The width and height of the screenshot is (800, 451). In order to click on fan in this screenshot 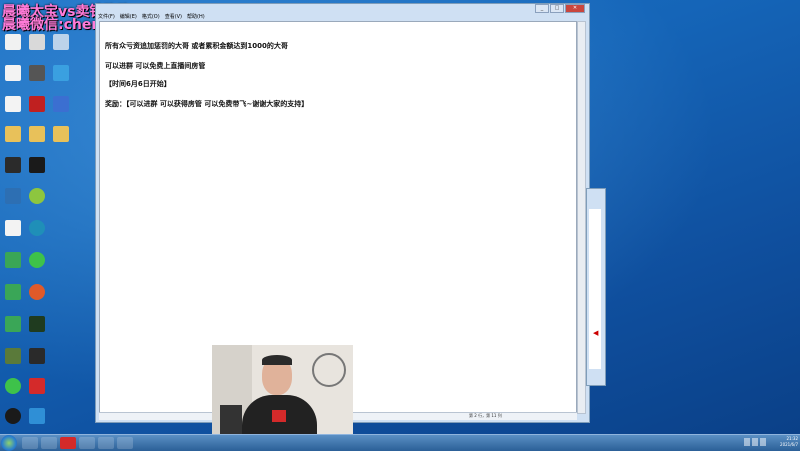, I will do `click(329, 370)`.